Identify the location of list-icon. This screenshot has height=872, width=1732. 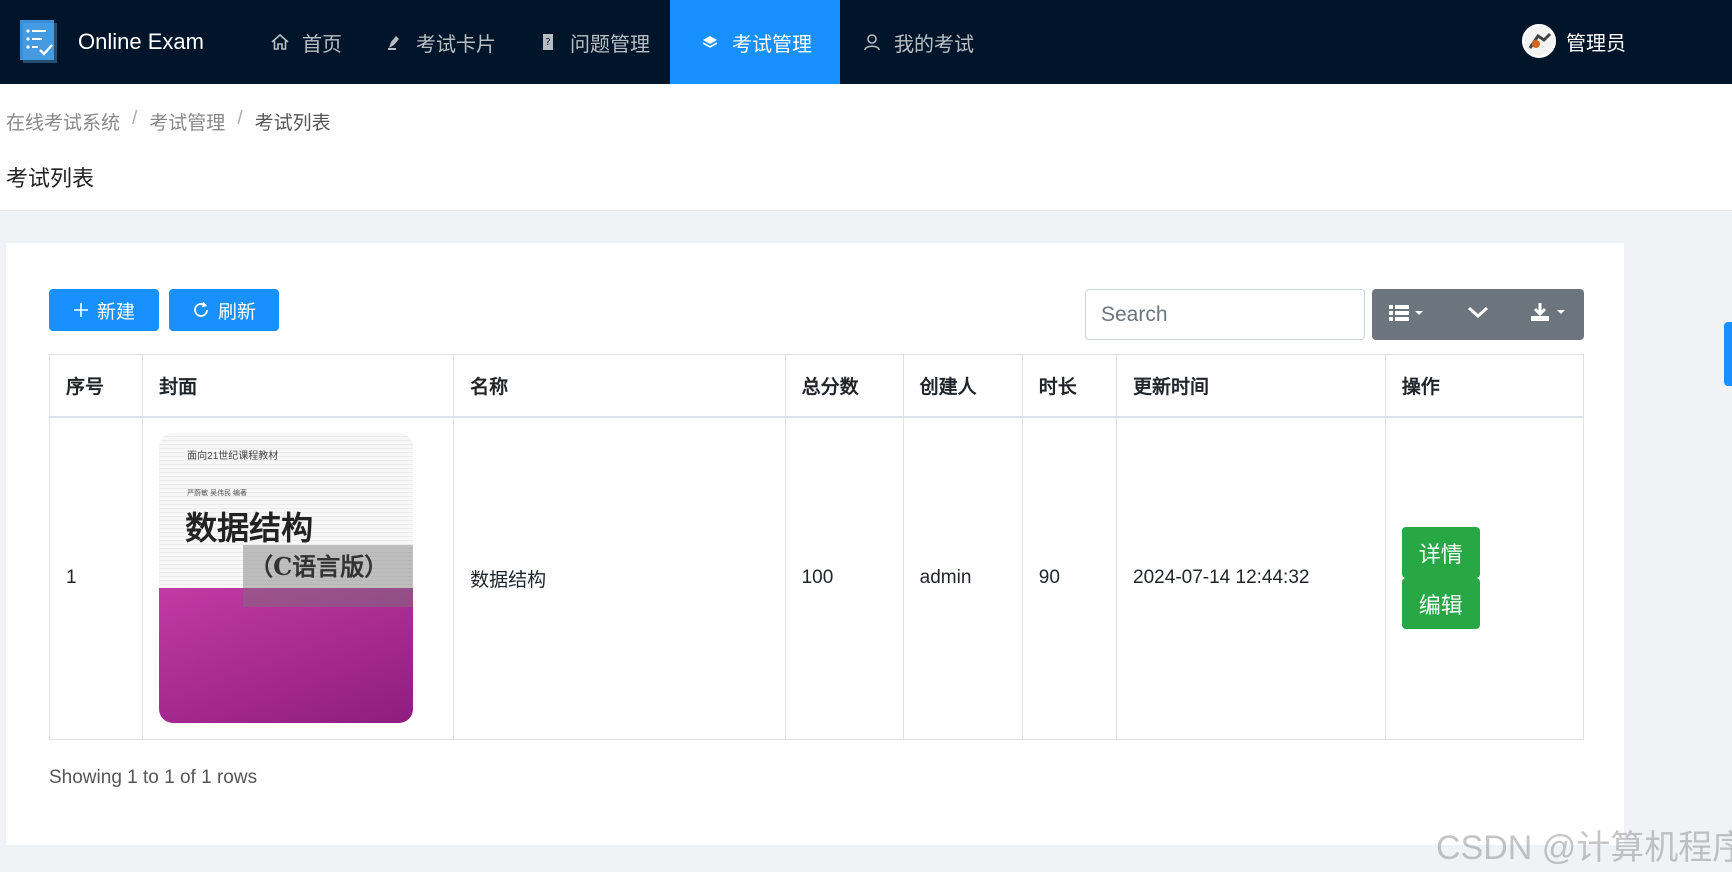
(1407, 314).